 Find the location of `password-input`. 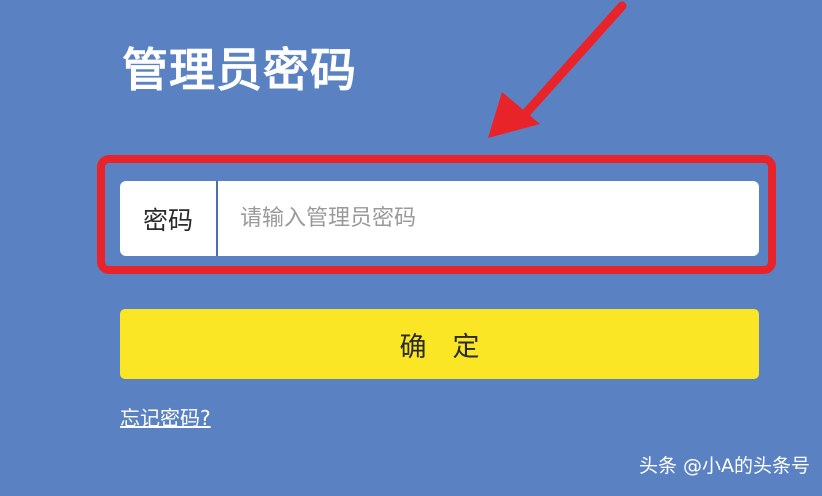

password-input is located at coordinates (488, 218).